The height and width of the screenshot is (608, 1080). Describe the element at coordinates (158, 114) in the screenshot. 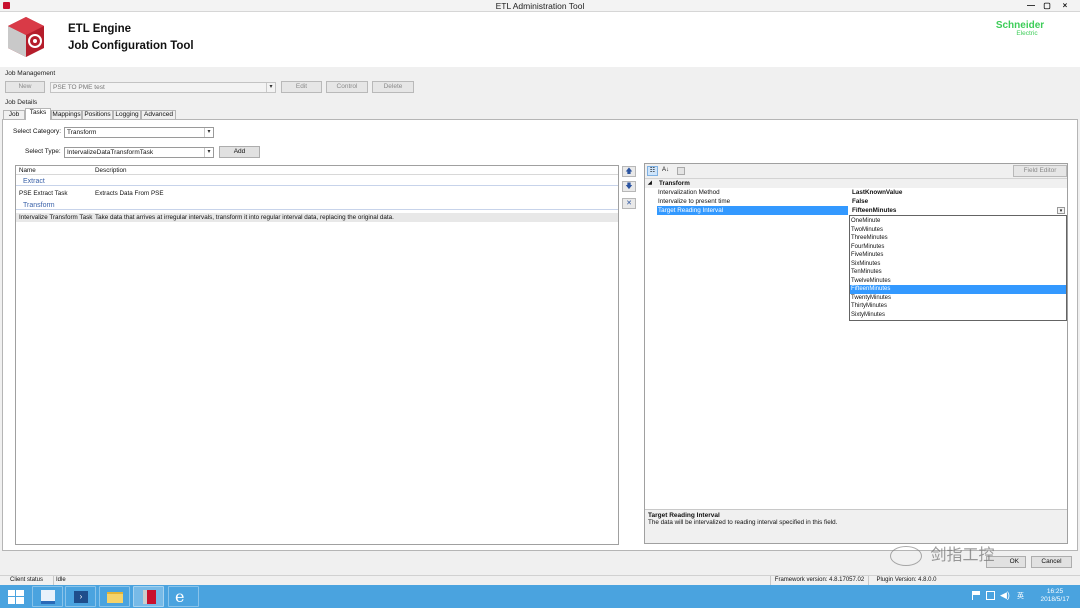

I see `tab-advanced: Advanced` at that location.